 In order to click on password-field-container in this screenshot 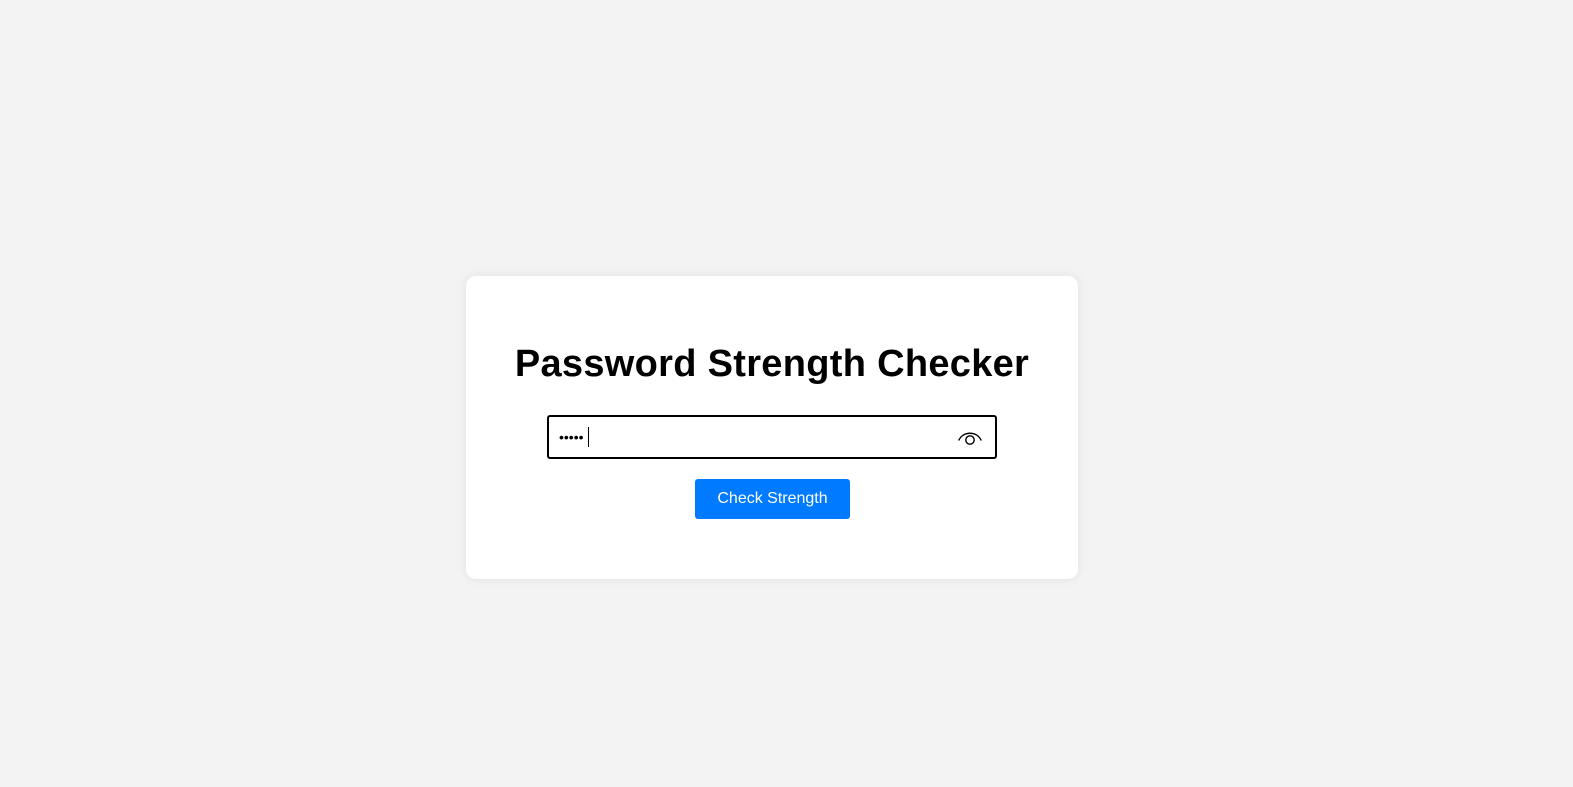, I will do `click(772, 437)`.